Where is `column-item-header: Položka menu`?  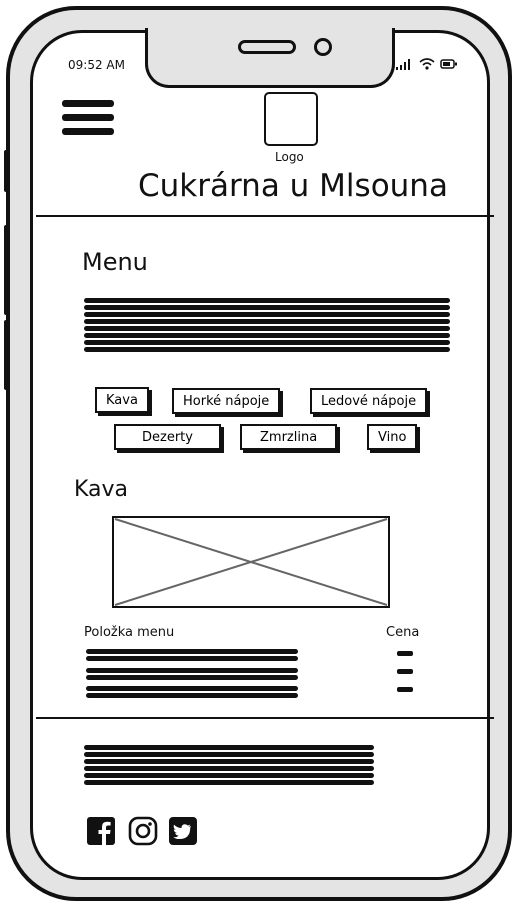 column-item-header: Položka menu is located at coordinates (129, 632).